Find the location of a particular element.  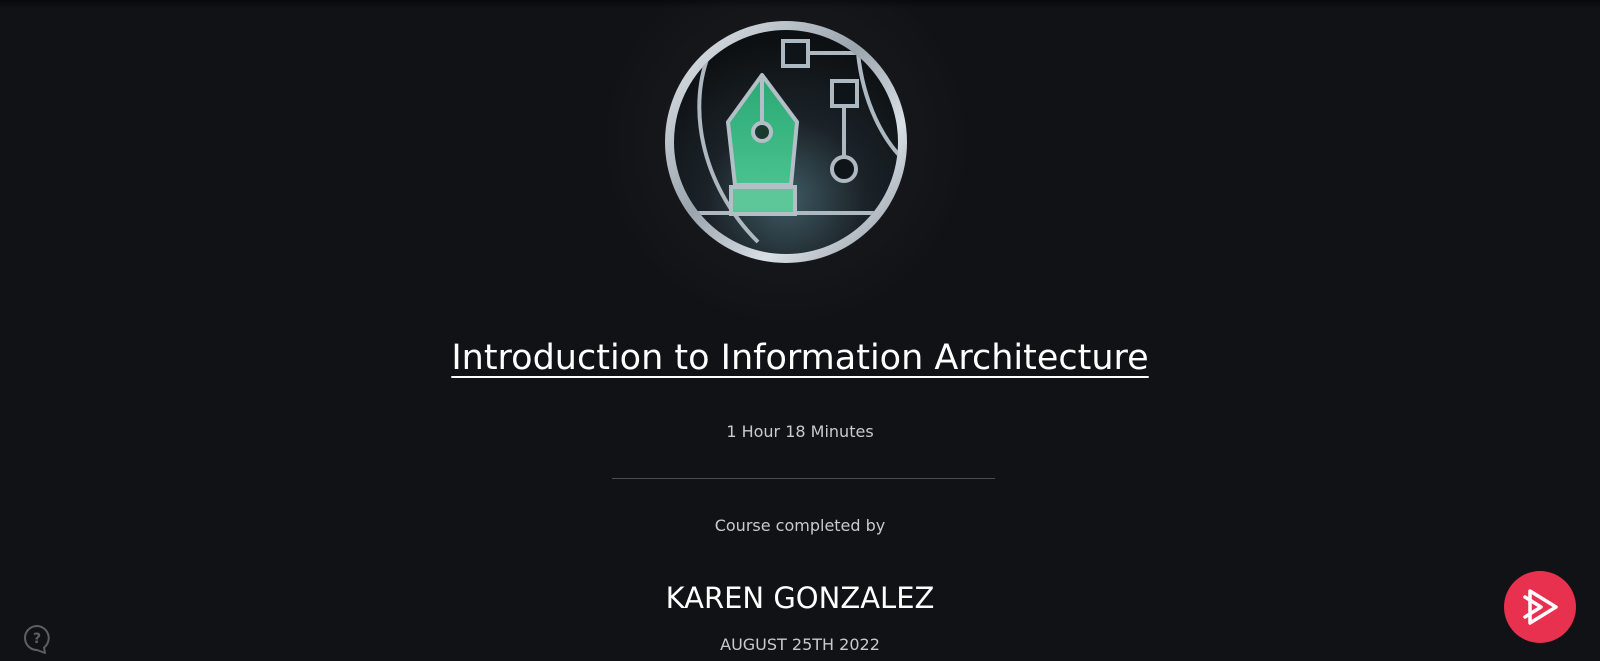

course-badge is located at coordinates (786, 166).